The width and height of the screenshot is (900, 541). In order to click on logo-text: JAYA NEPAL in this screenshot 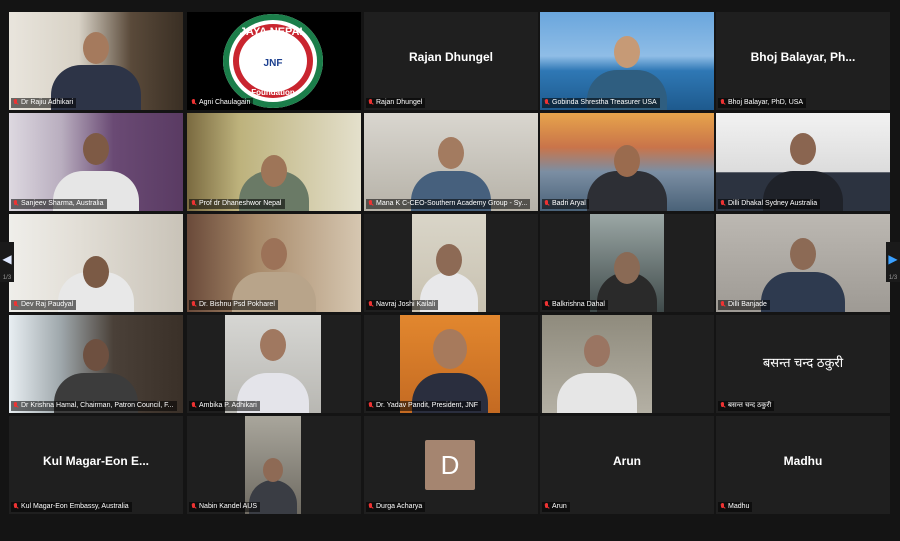, I will do `click(273, 32)`.